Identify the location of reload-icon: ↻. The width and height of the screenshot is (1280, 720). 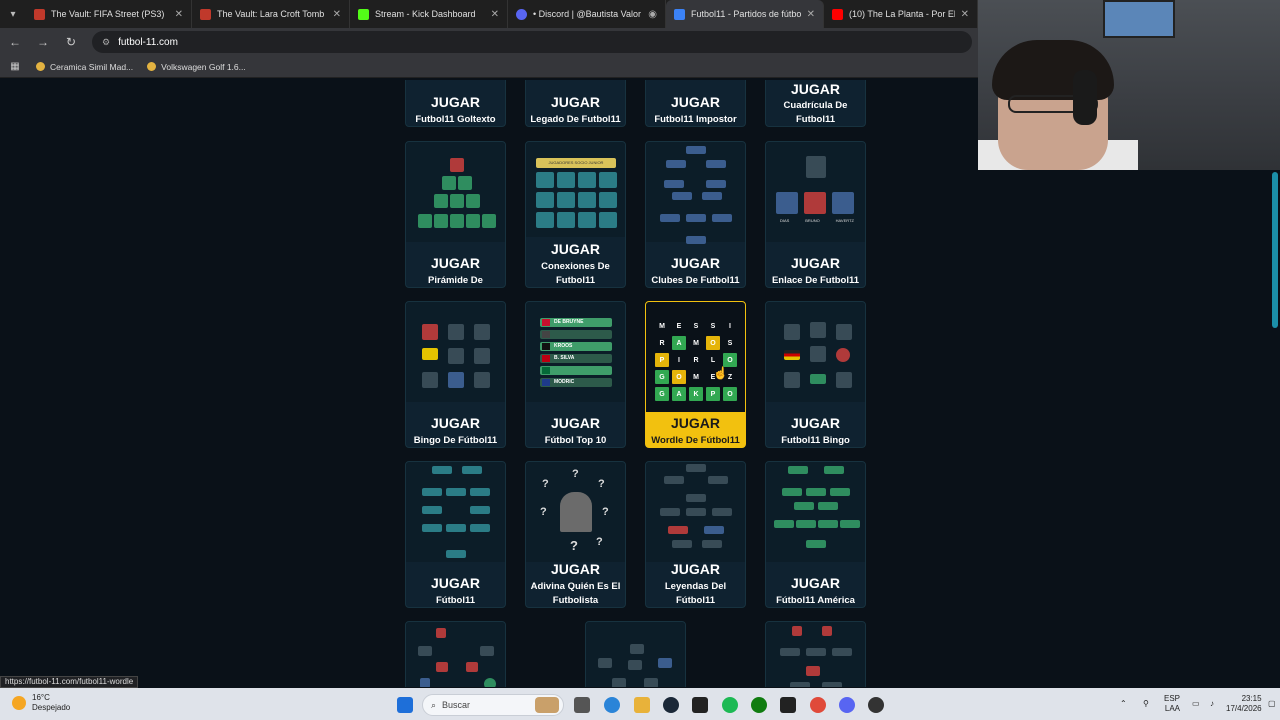
(71, 42).